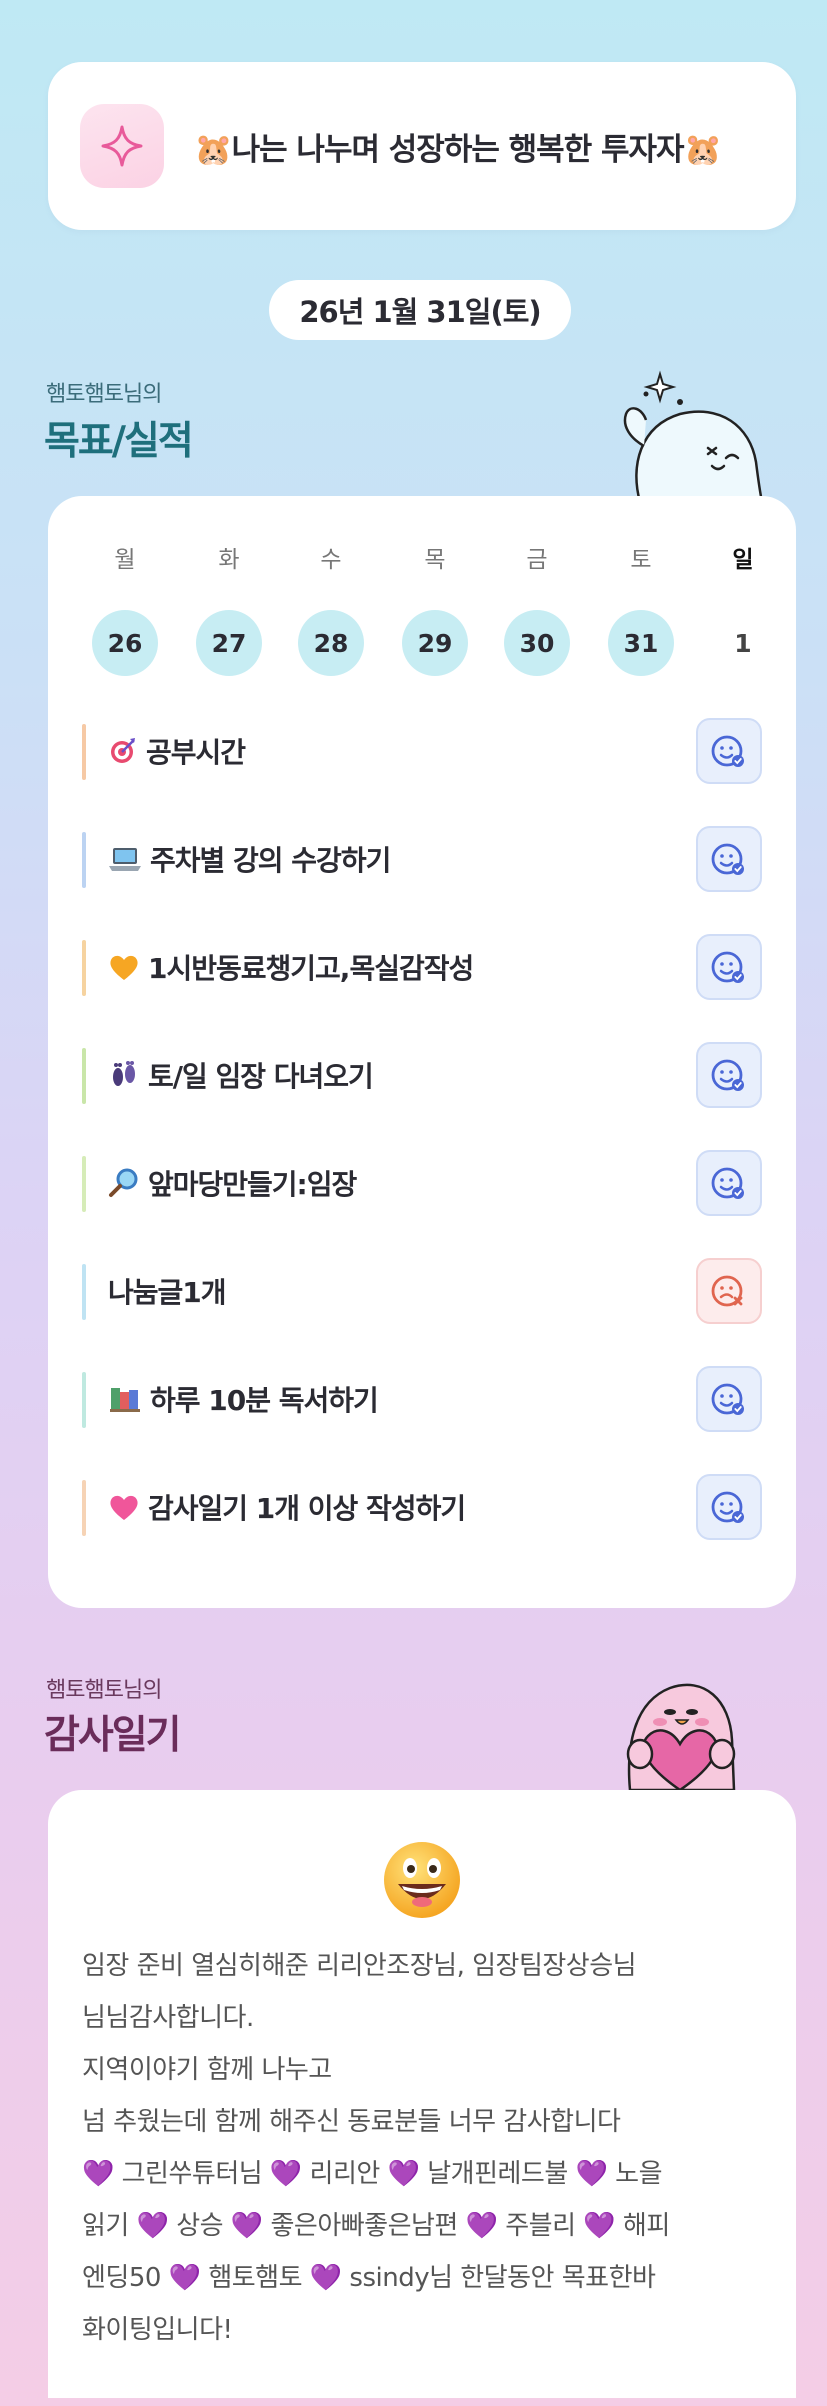 The height and width of the screenshot is (2406, 827). Describe the element at coordinates (311, 968) in the screenshot. I see `goal-text: 1시반동료챙기고,목실감작성` at that location.